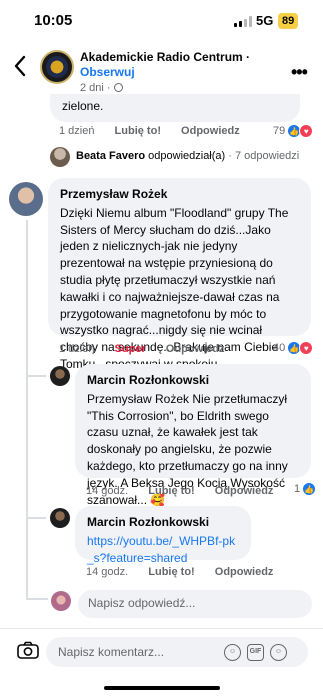 Image resolution: width=323 pixels, height=699 pixels. I want to click on sticker-icon: ☺, so click(278, 652).